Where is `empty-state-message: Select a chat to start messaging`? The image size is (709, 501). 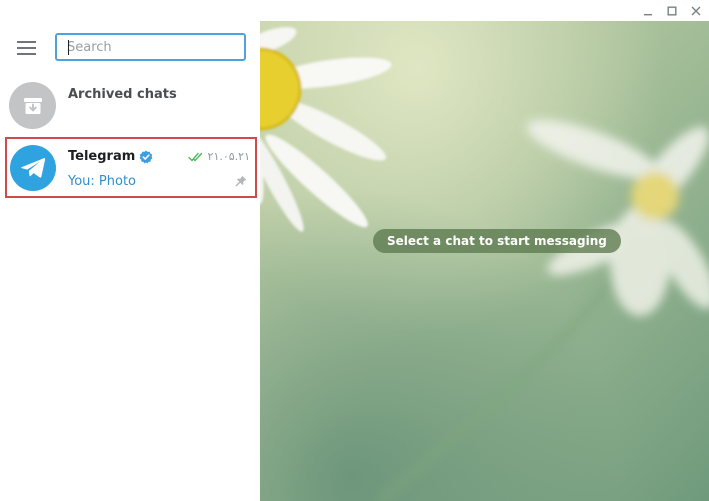 empty-state-message: Select a chat to start messaging is located at coordinates (497, 241).